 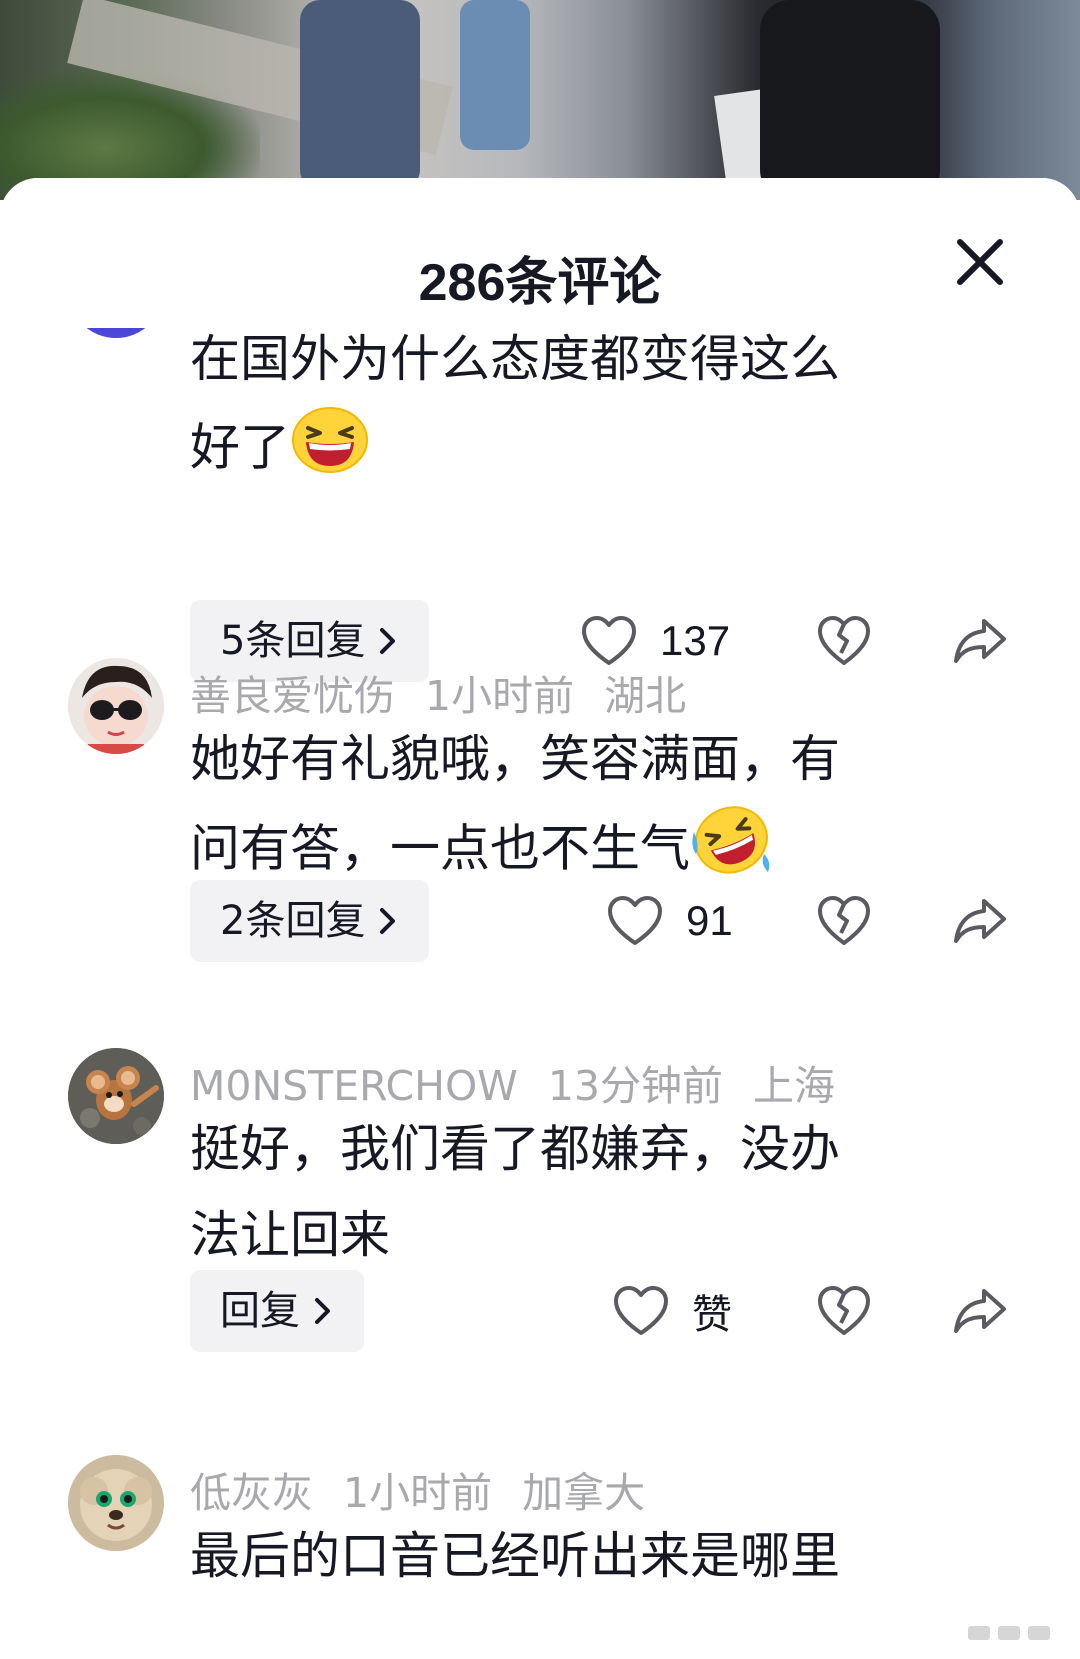 What do you see at coordinates (712, 1315) in the screenshot?
I see `like-count: 赞` at bounding box center [712, 1315].